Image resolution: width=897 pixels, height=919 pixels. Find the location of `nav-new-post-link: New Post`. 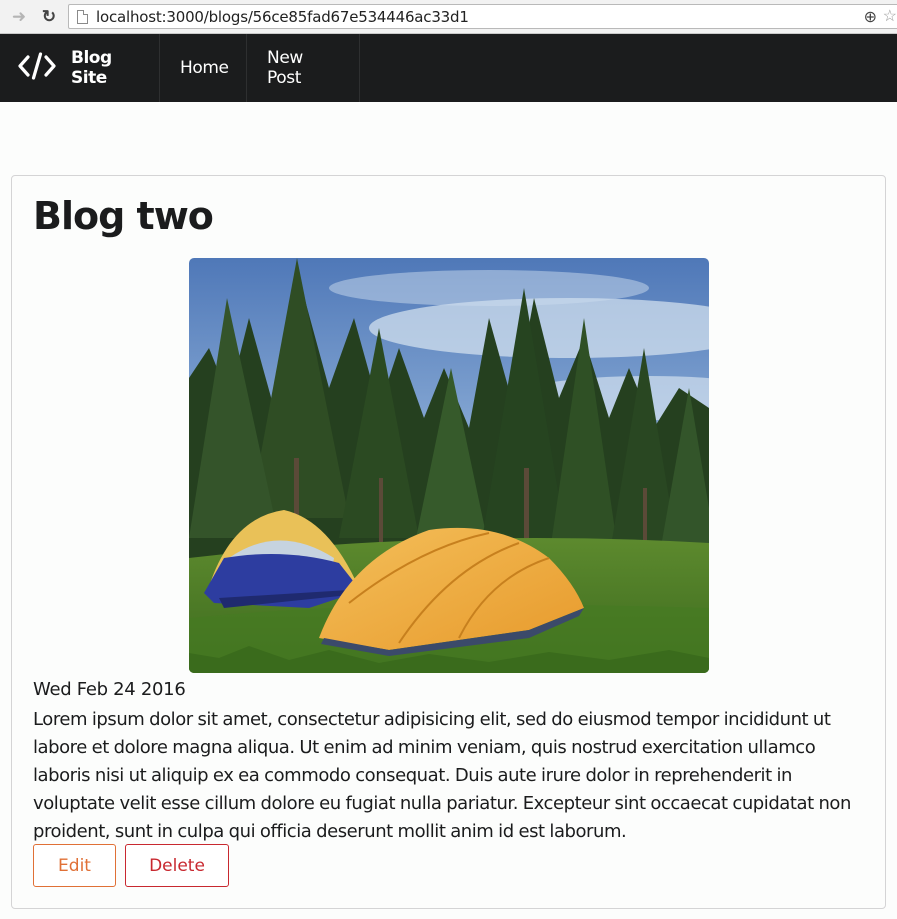

nav-new-post-link: New Post is located at coordinates (303, 68).